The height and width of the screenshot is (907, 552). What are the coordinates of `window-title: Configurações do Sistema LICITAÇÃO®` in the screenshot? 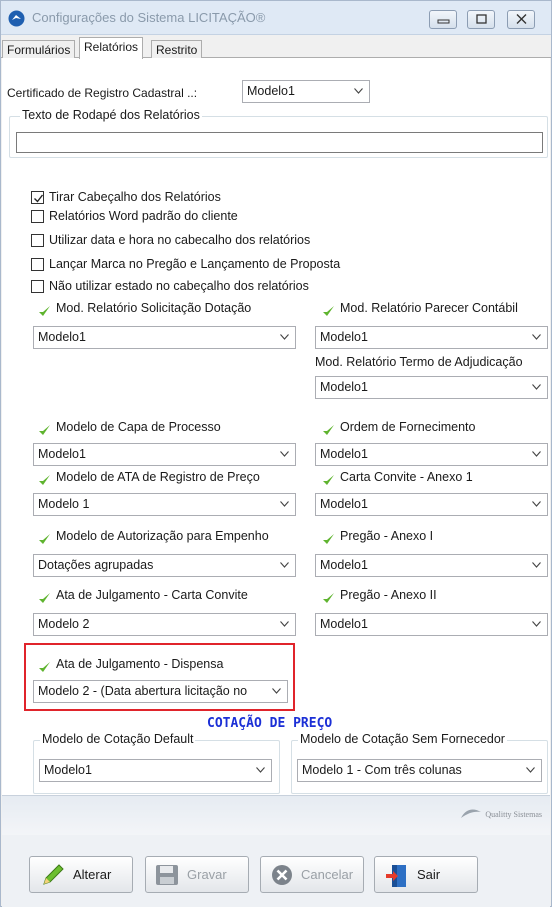 It's located at (149, 17).